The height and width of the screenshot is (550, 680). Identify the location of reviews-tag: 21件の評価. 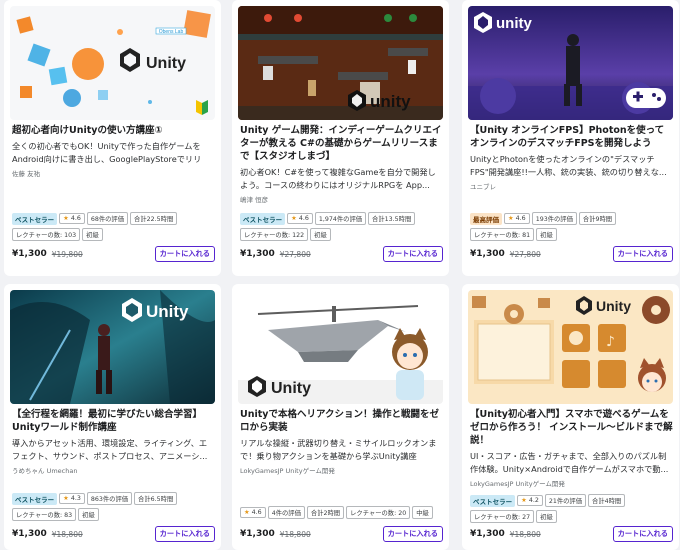
(565, 500).